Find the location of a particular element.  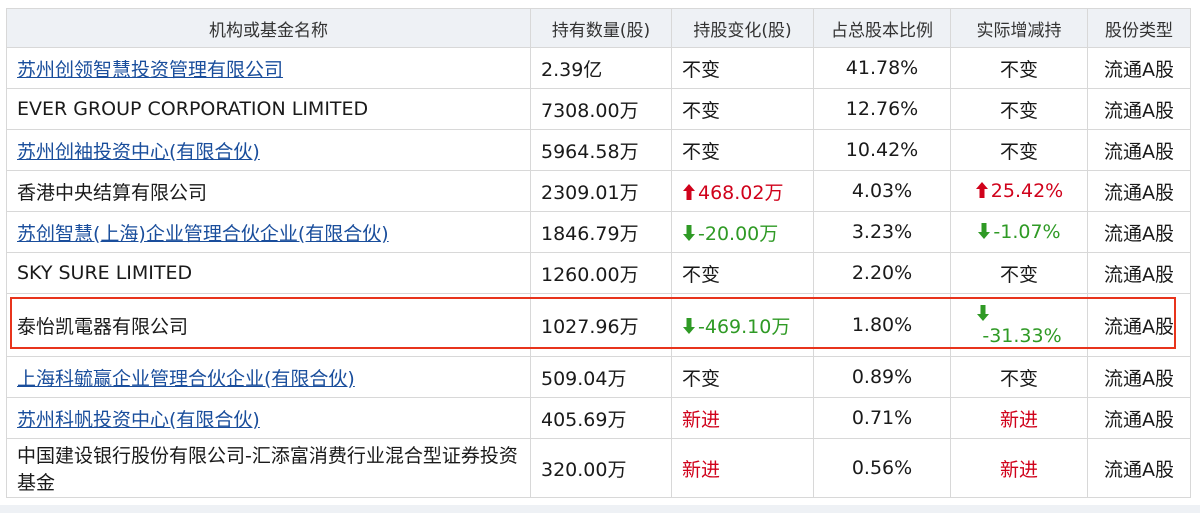

change-cell: -20.00万 is located at coordinates (742, 232).